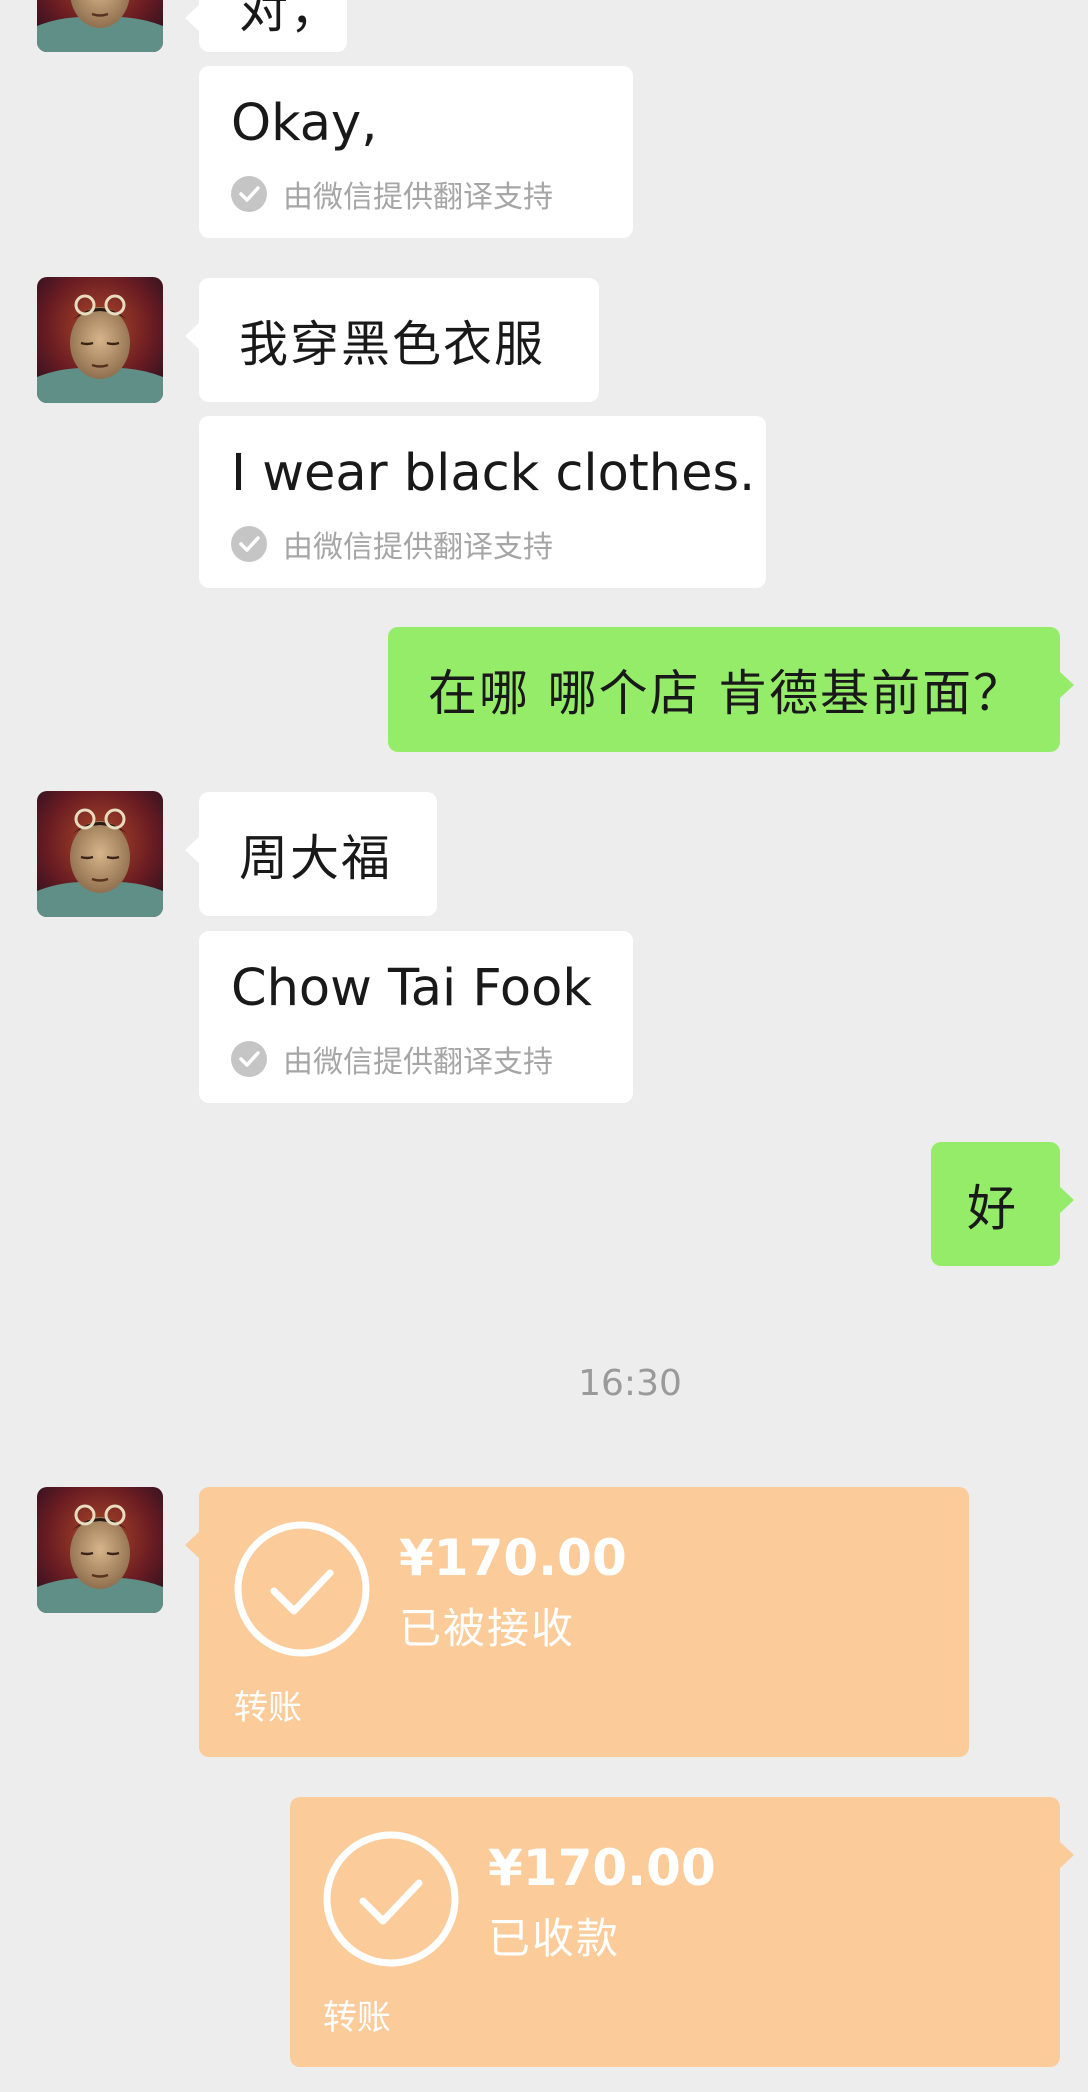 The width and height of the screenshot is (1088, 2092). What do you see at coordinates (630, 1383) in the screenshot?
I see `timestamp: 16:30` at bounding box center [630, 1383].